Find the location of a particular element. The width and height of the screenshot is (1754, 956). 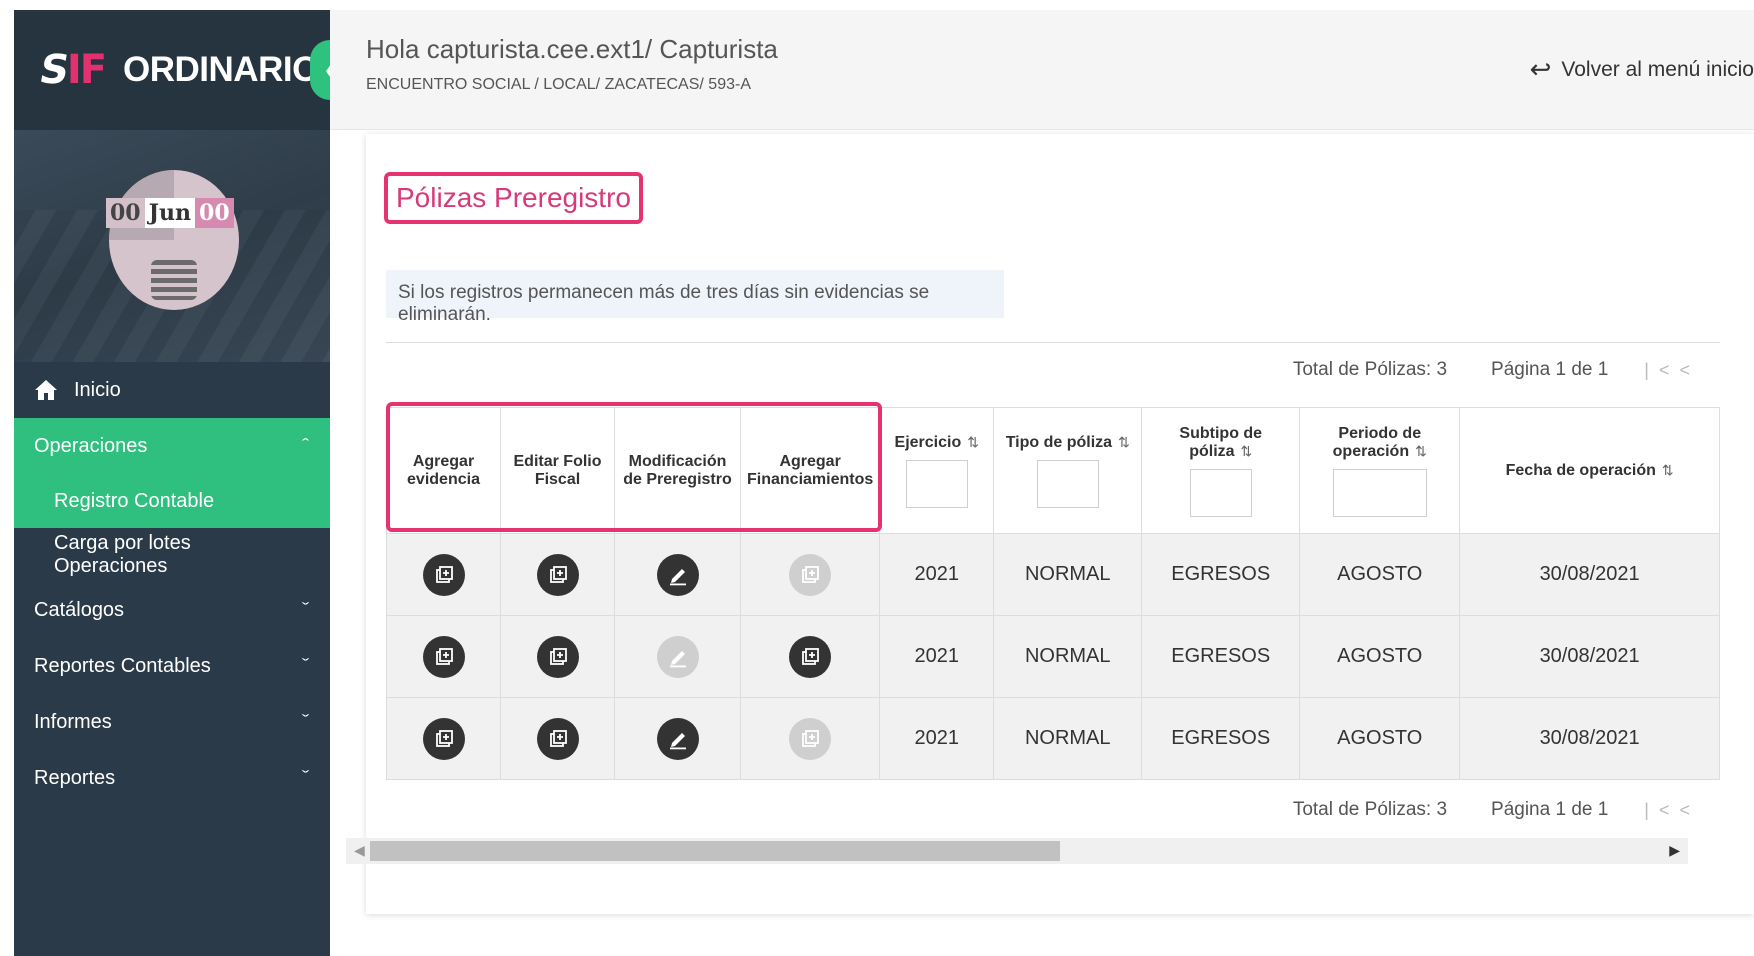

col-label: Agregar Financiamientos is located at coordinates (810, 470).